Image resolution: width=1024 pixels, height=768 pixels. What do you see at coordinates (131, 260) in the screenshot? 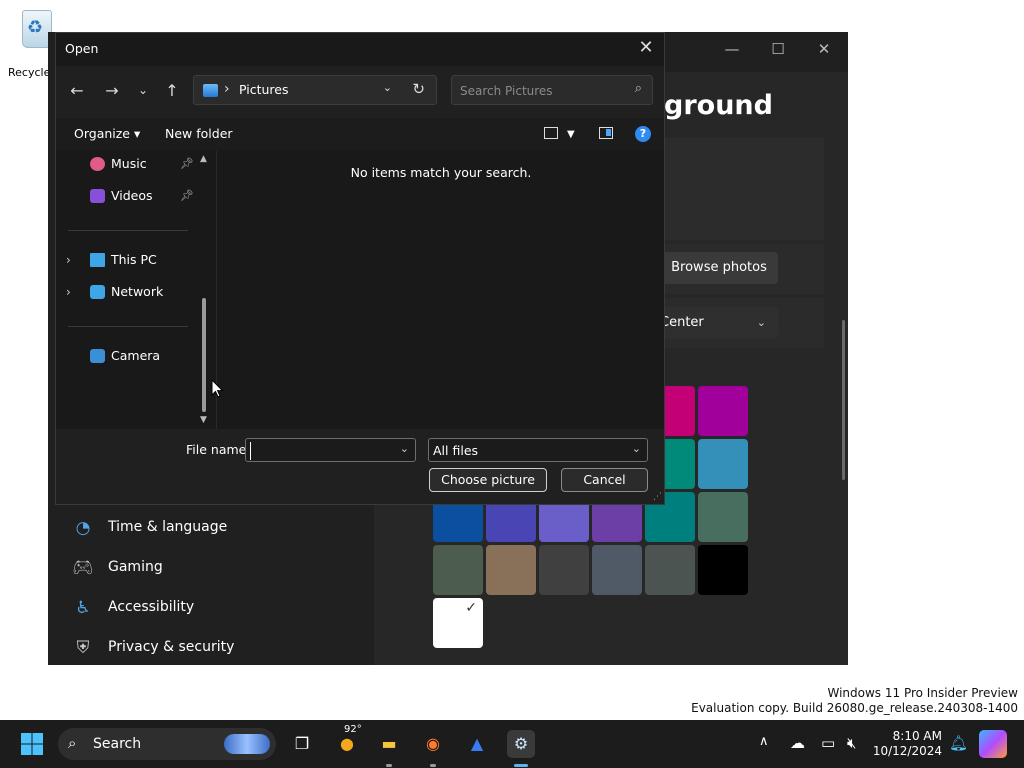
I see `tree-item-this-pc: › This PC` at bounding box center [131, 260].